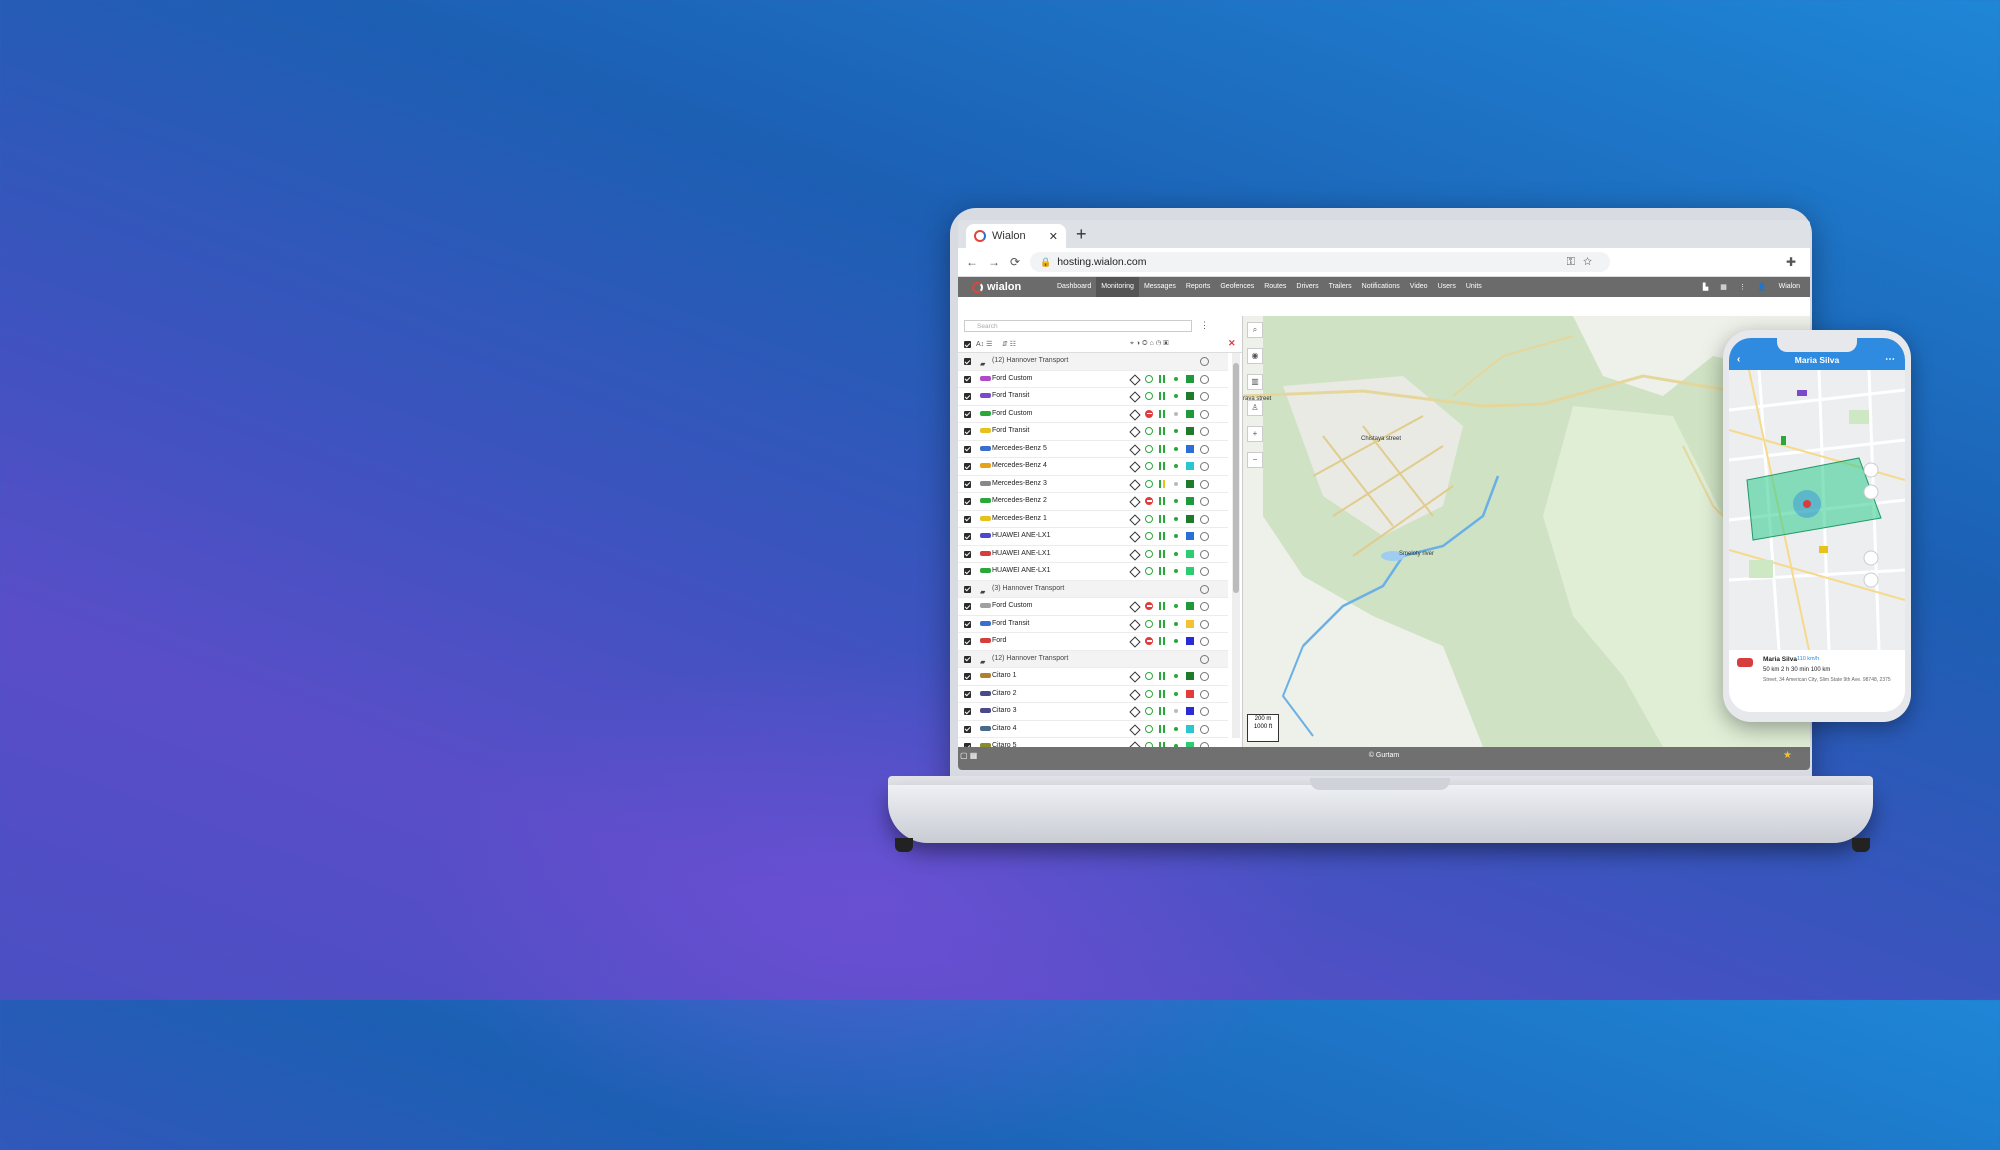 The height and width of the screenshot is (1150, 2000). What do you see at coordinates (1255, 382) in the screenshot?
I see `layers-icon: ▥` at bounding box center [1255, 382].